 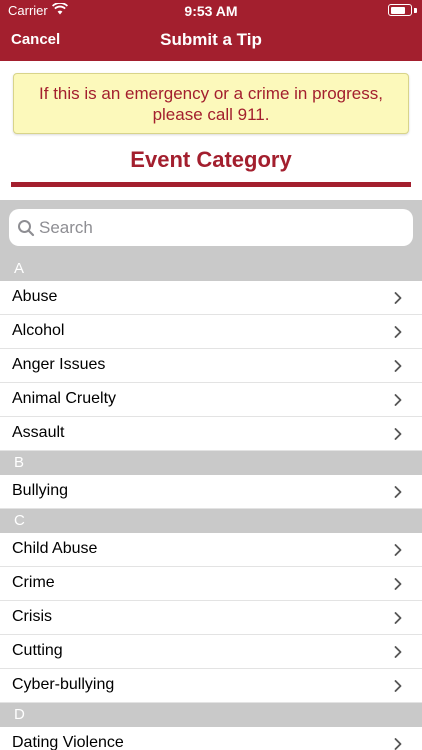 What do you see at coordinates (211, 184) in the screenshot?
I see `title-divider` at bounding box center [211, 184].